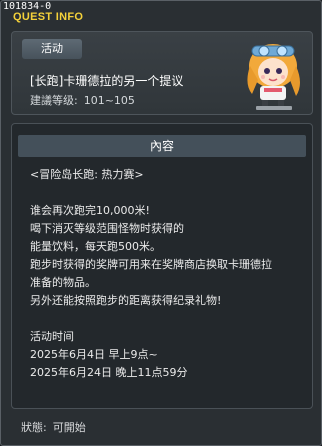  What do you see at coordinates (95, 246) in the screenshot?
I see `description-line: 能量饮料，每天跑500米。` at bounding box center [95, 246].